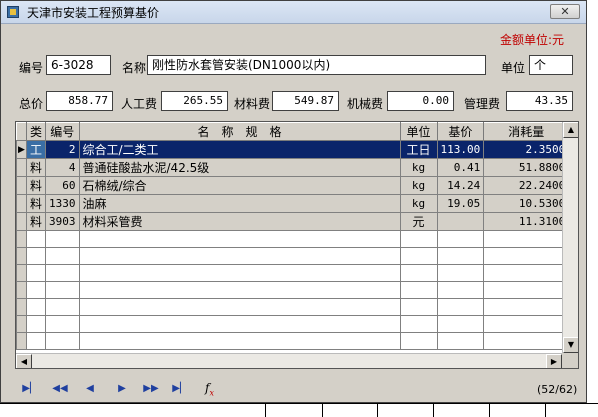 The width and height of the screenshot is (598, 417). I want to click on row-indicator: ▶, so click(21, 149).